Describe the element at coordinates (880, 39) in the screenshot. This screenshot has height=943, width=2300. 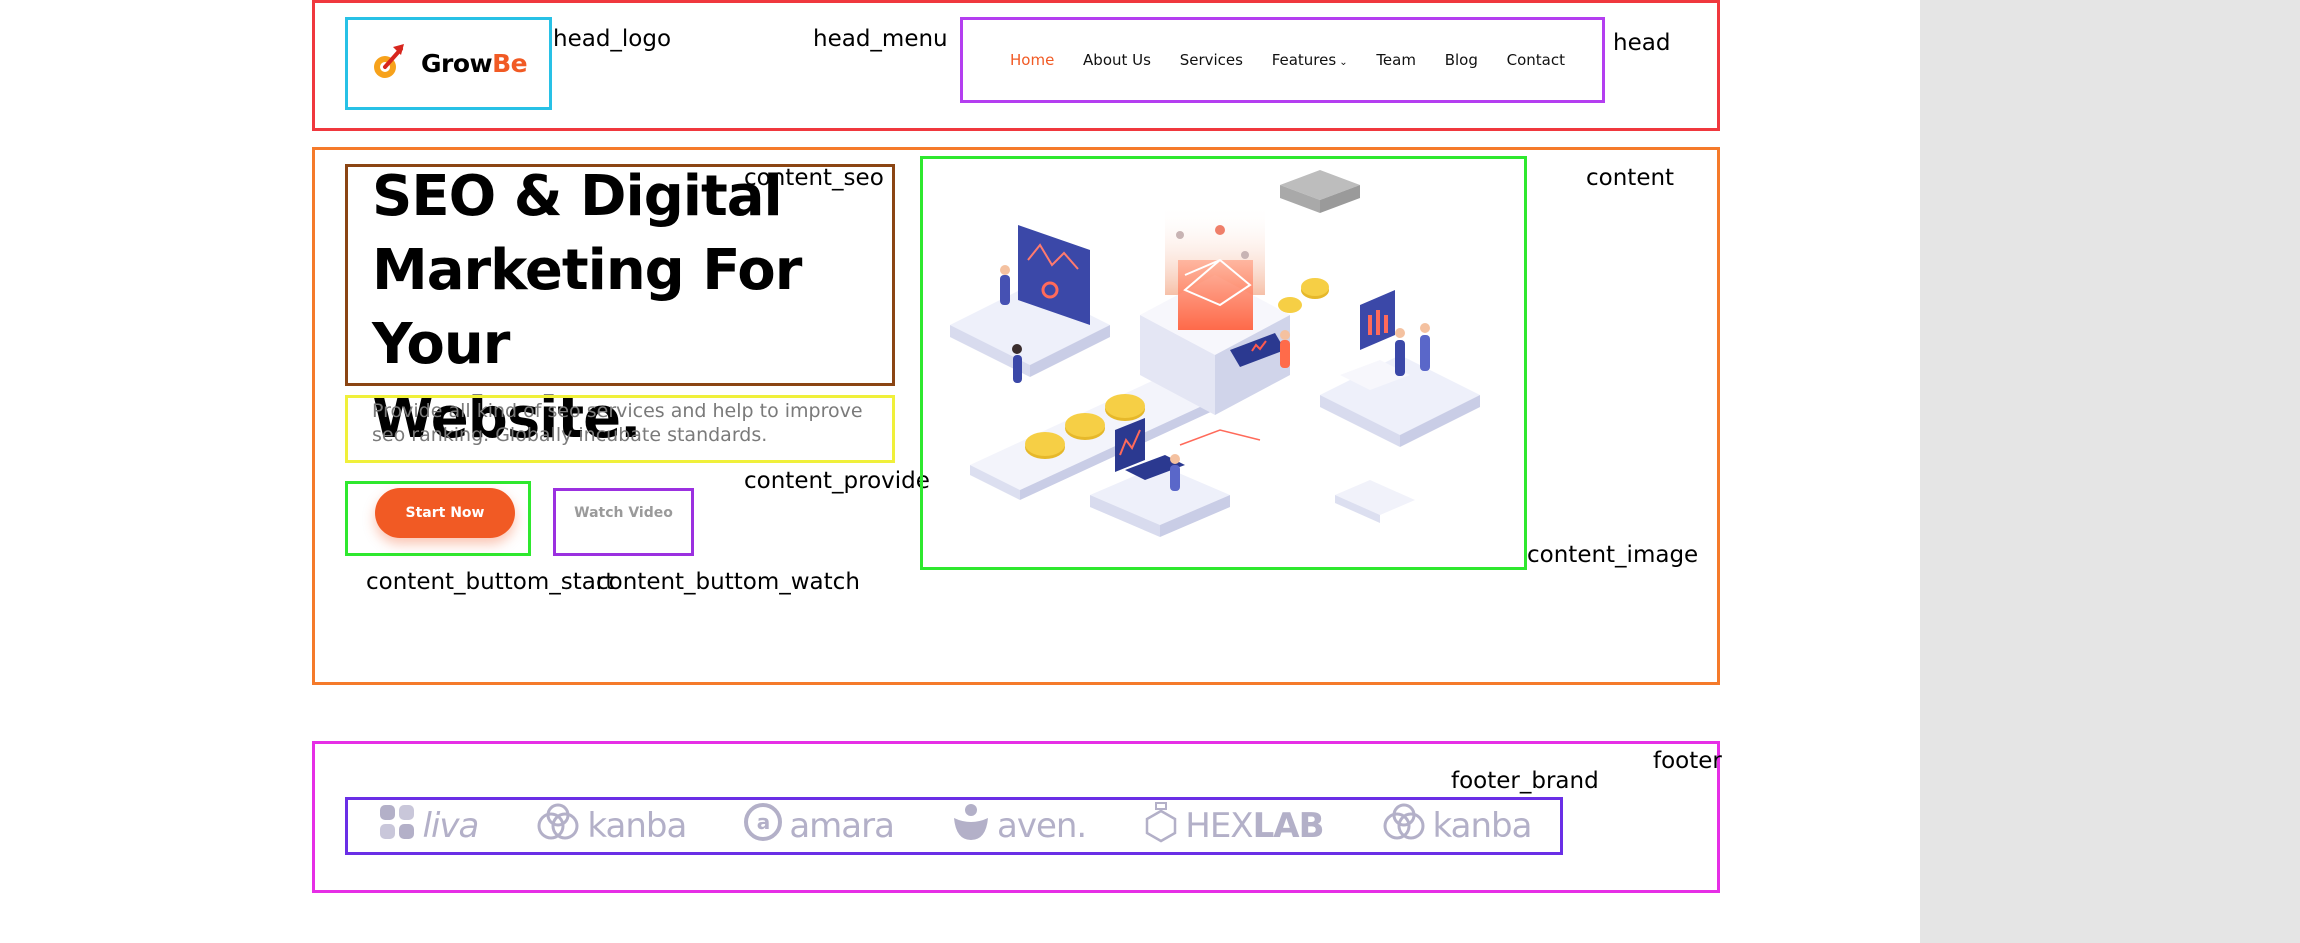
I see `head-menu-annotation: head_menu` at that location.